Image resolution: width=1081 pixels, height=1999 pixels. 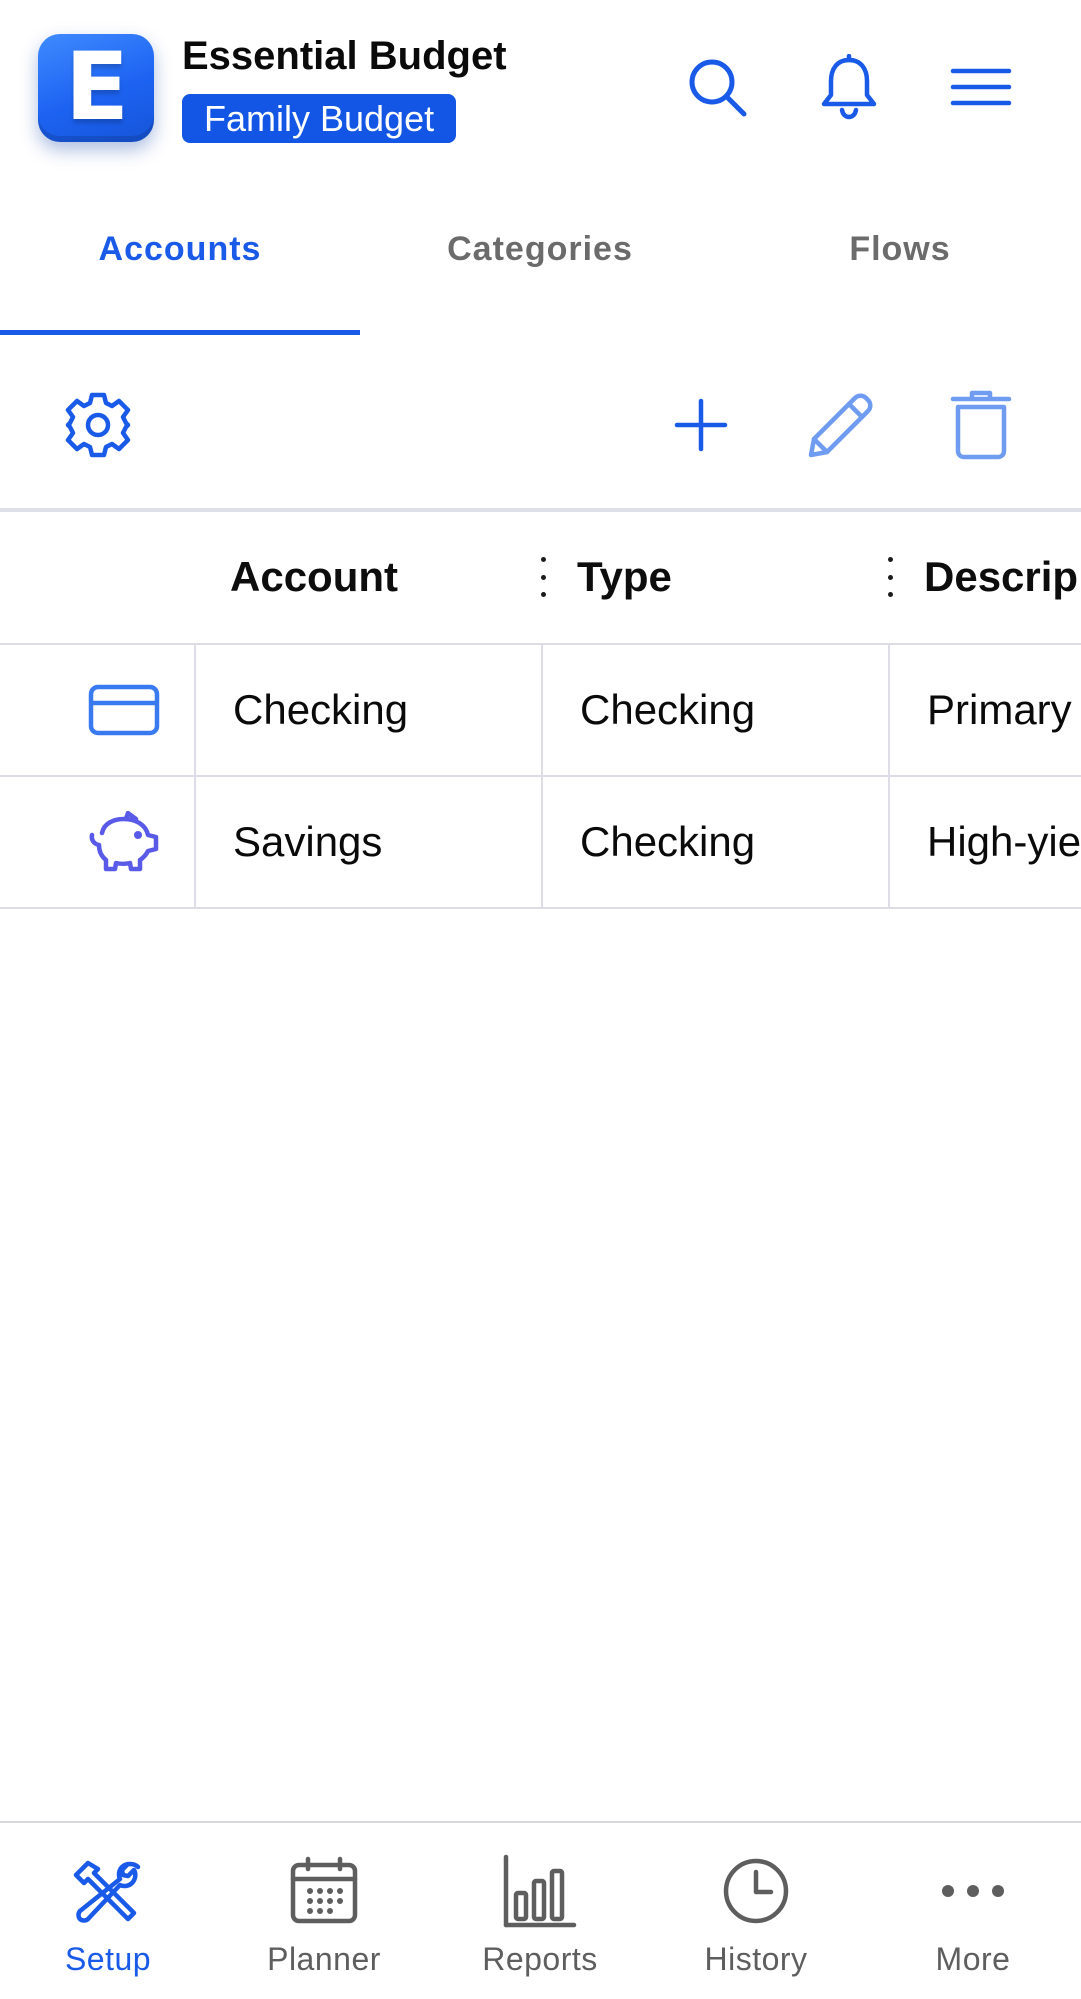 I want to click on plus-icon, so click(x=701, y=425).